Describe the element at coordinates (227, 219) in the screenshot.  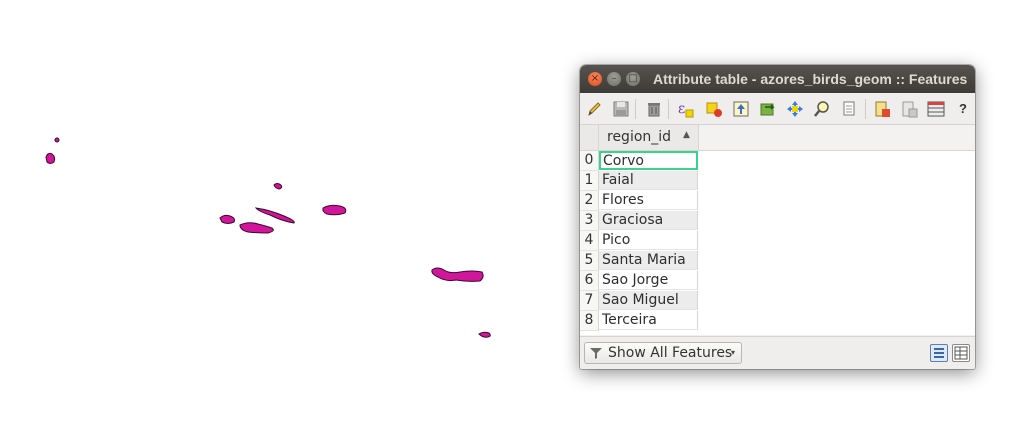
I see `island-faial` at that location.